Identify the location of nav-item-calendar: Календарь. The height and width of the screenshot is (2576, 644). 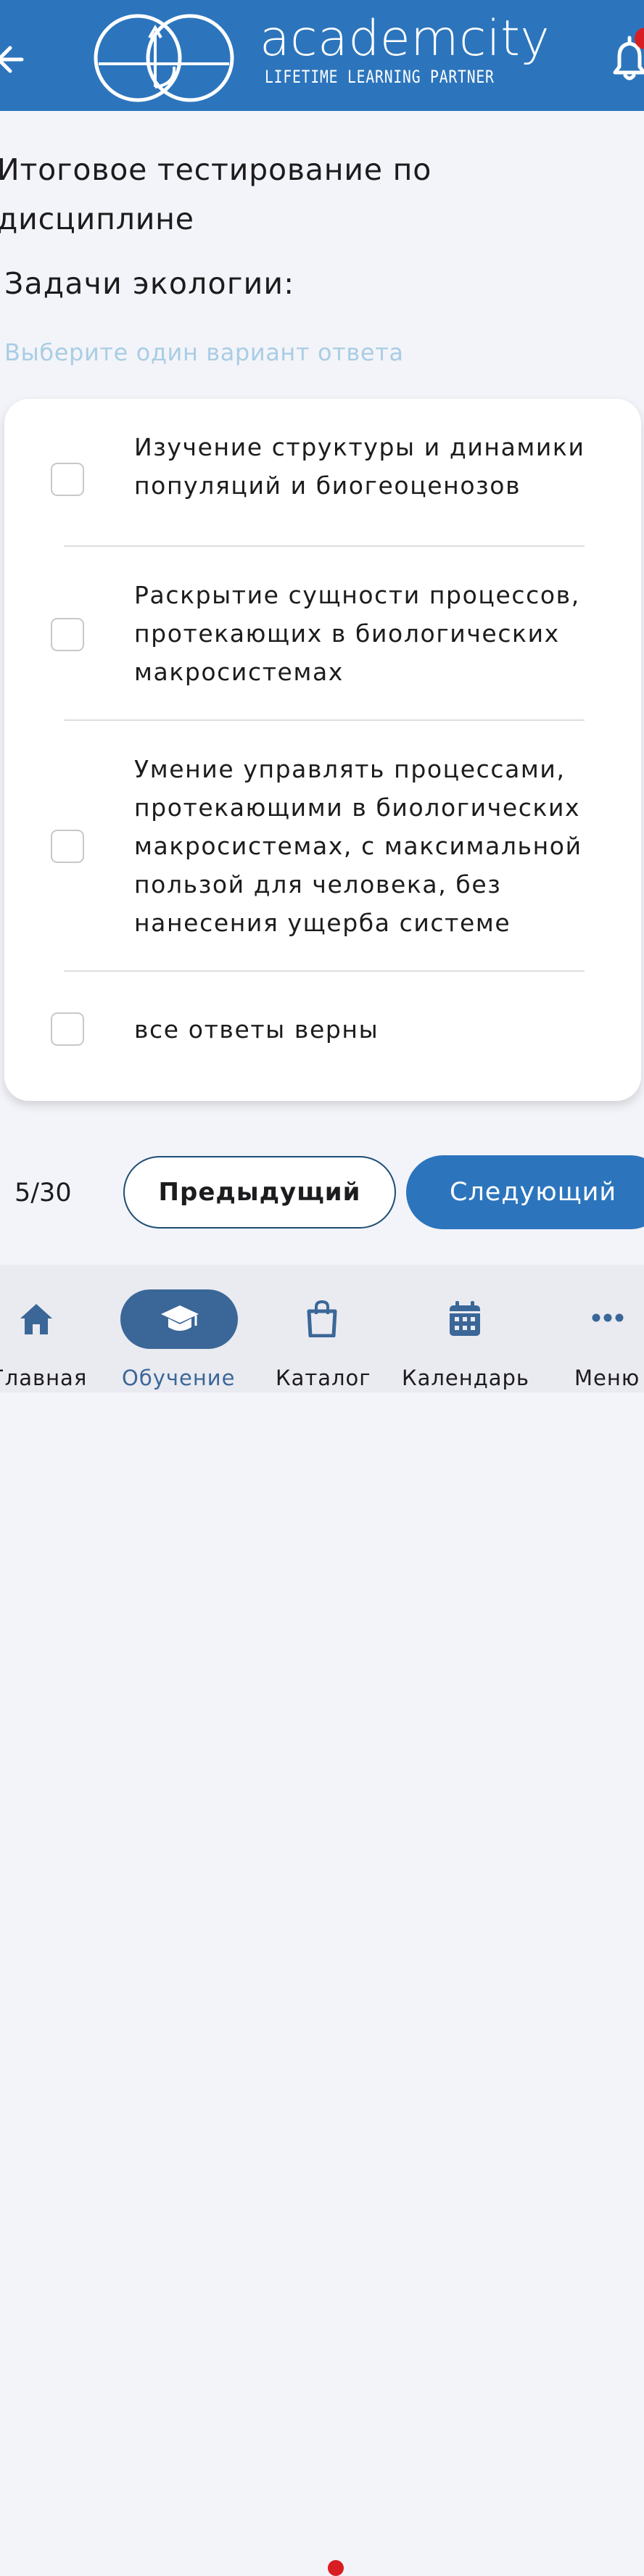
(466, 1328).